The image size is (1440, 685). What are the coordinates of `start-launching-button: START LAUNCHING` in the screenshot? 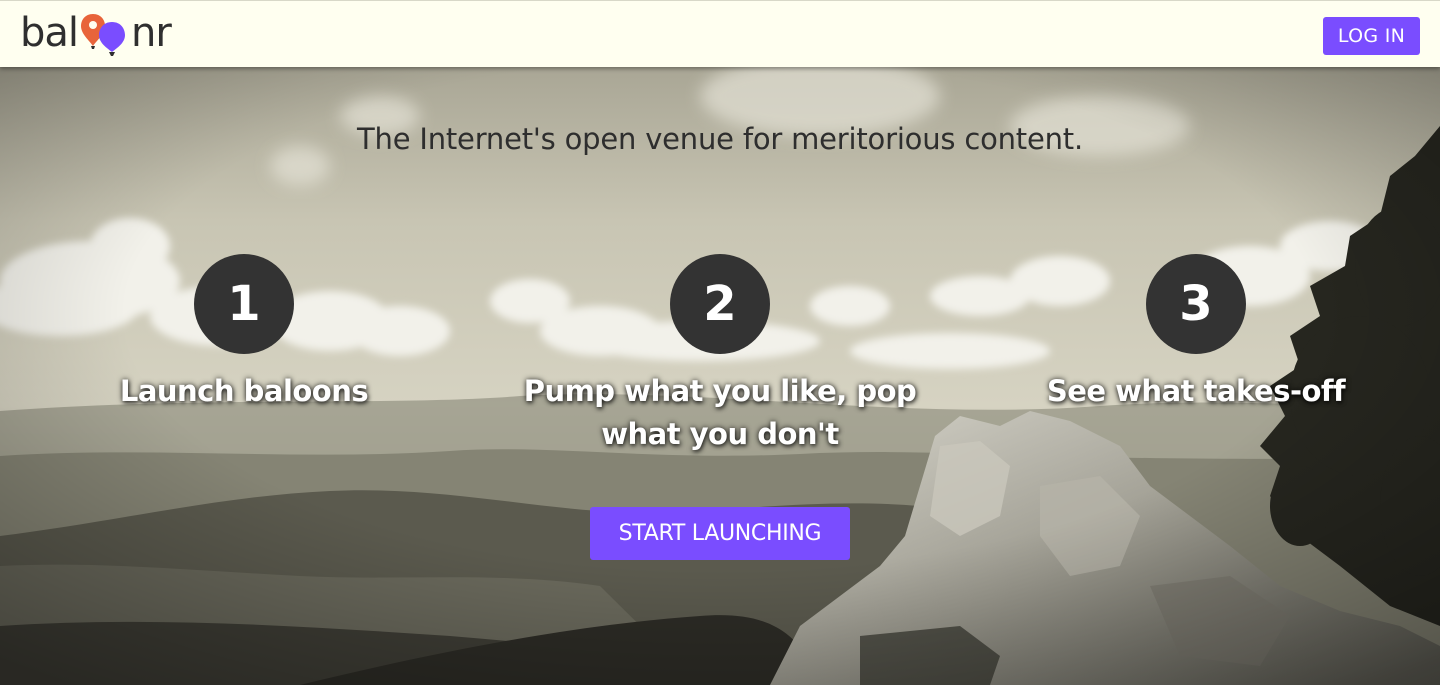 It's located at (720, 533).